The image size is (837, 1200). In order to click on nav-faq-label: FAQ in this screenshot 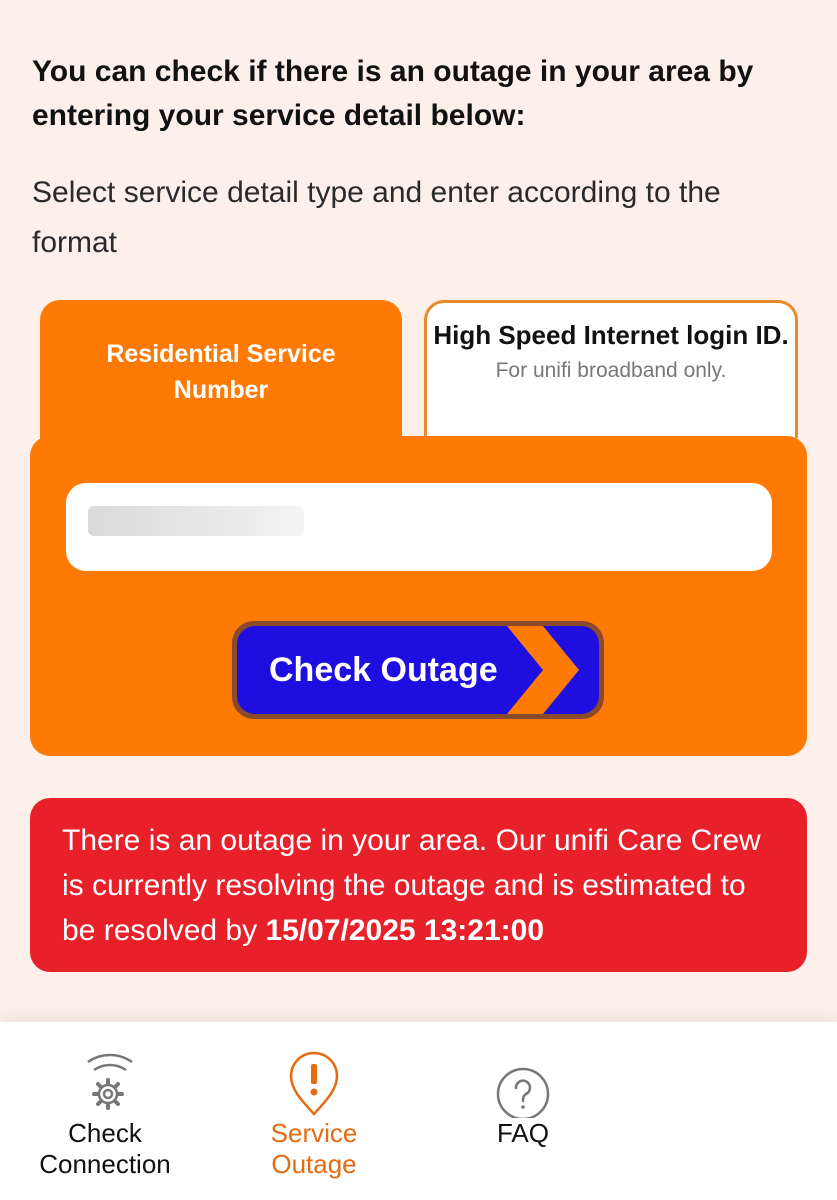, I will do `click(522, 1133)`.